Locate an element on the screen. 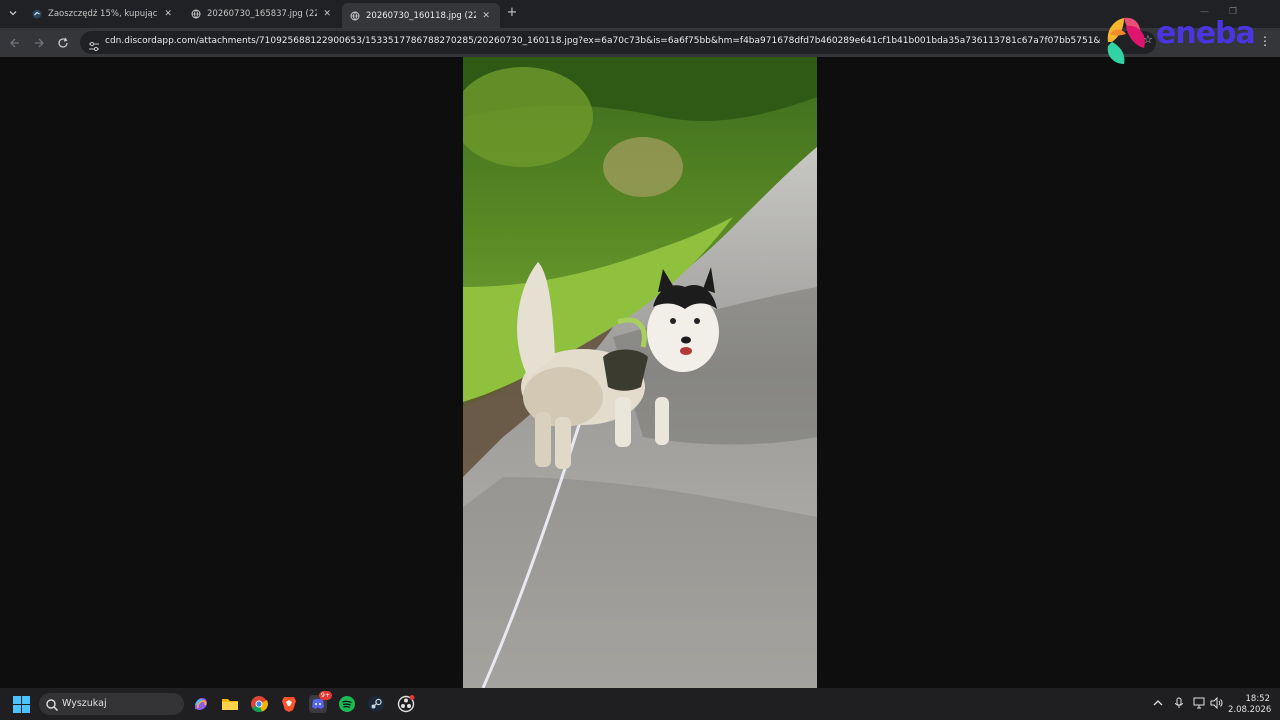 The height and width of the screenshot is (720, 1280). file-explorer-icon is located at coordinates (230, 704).